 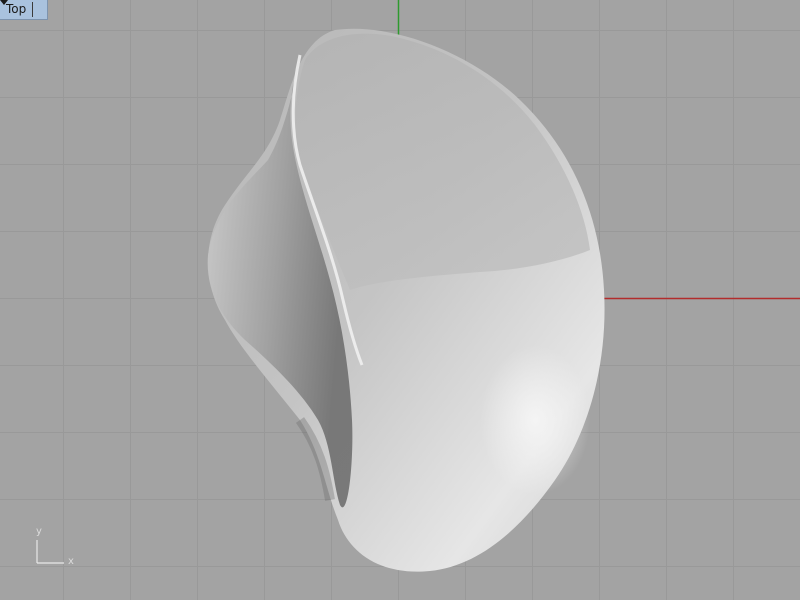 I want to click on axis-x-label: x, so click(x=71, y=561).